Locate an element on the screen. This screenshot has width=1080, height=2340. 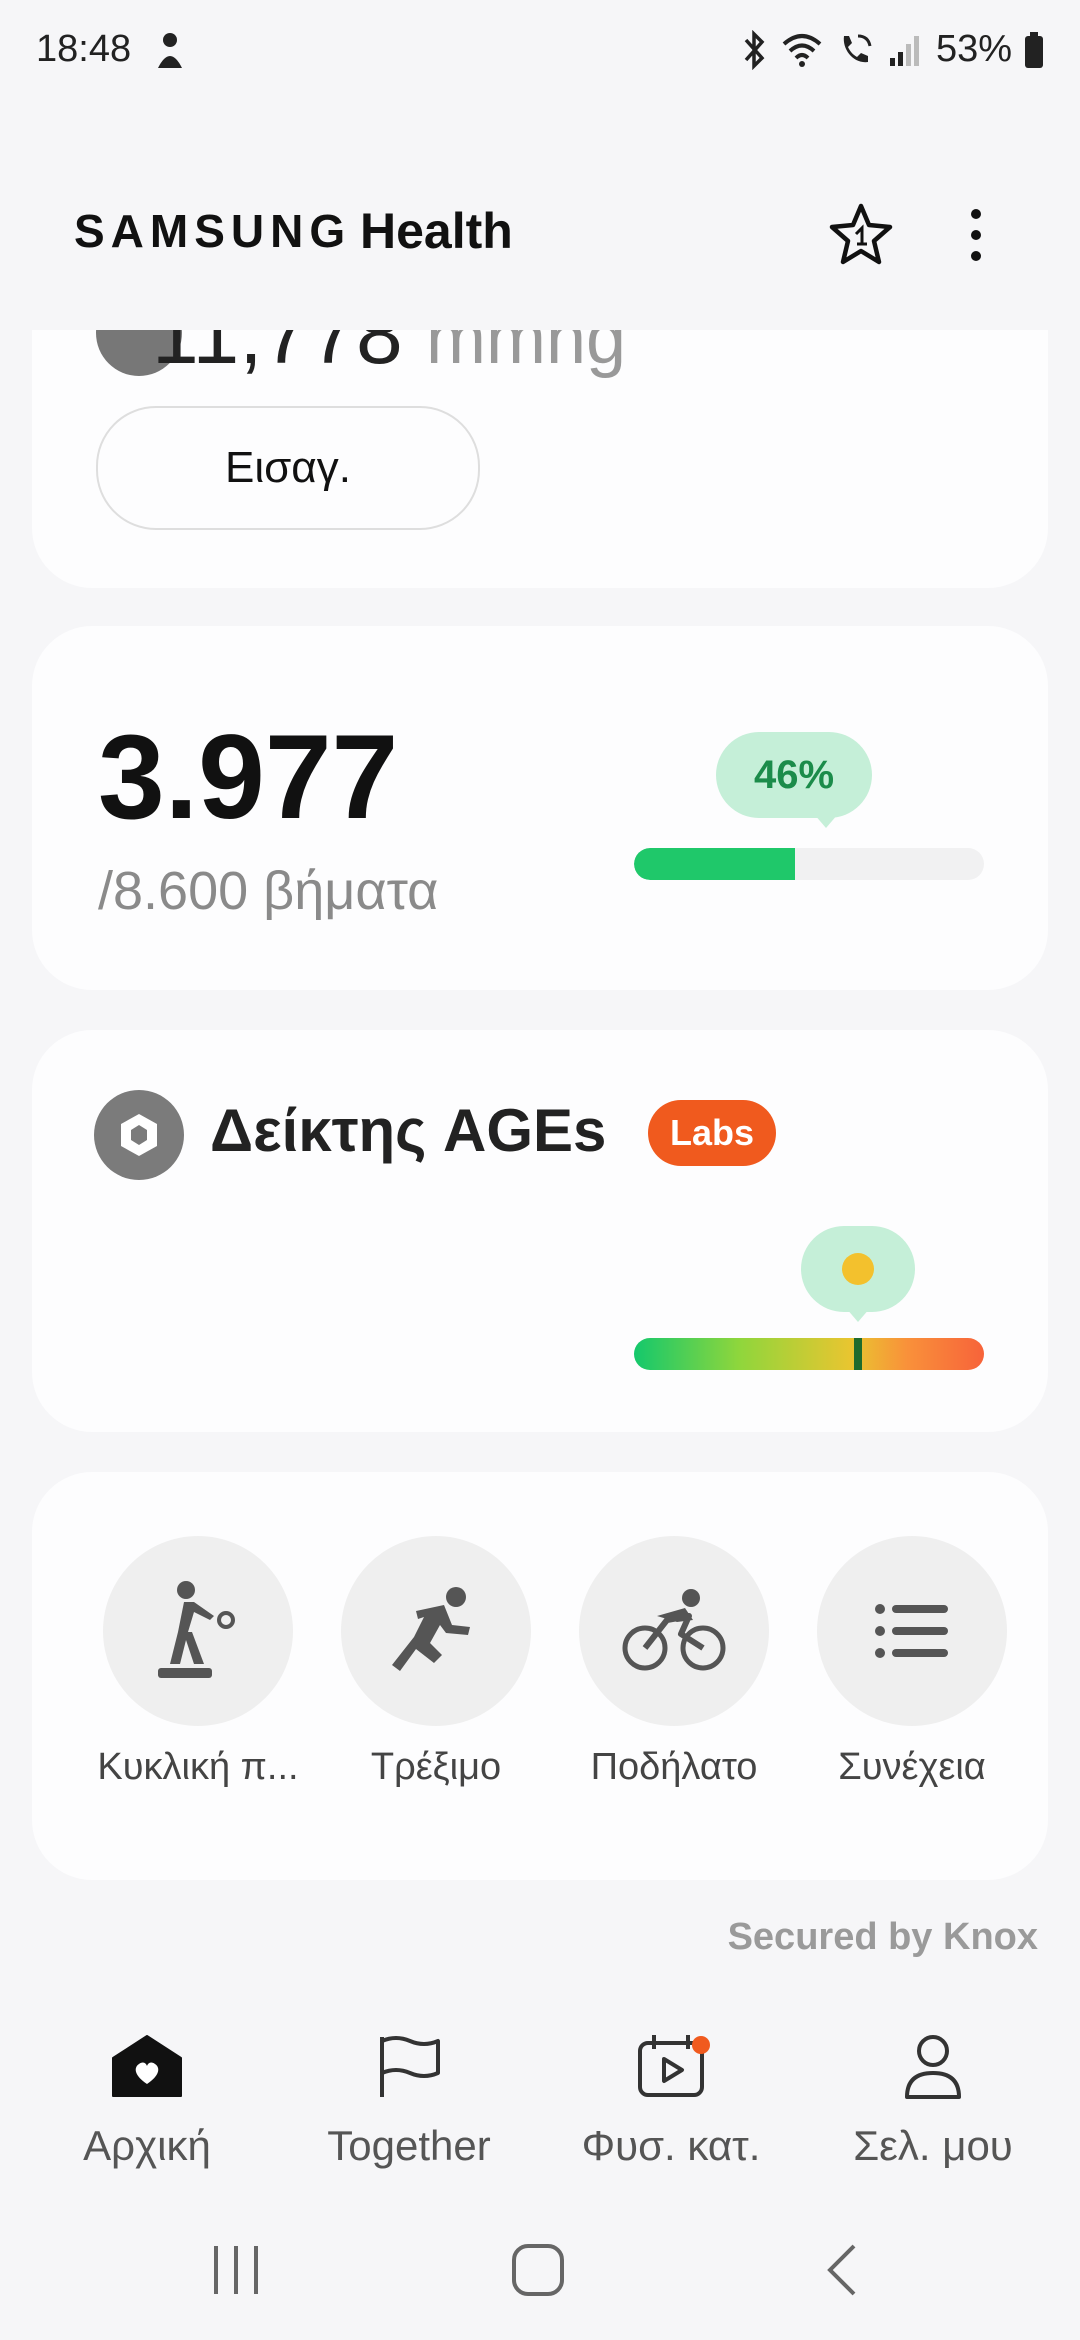
workout-running: Τρέξιμο is located at coordinates (436, 1662).